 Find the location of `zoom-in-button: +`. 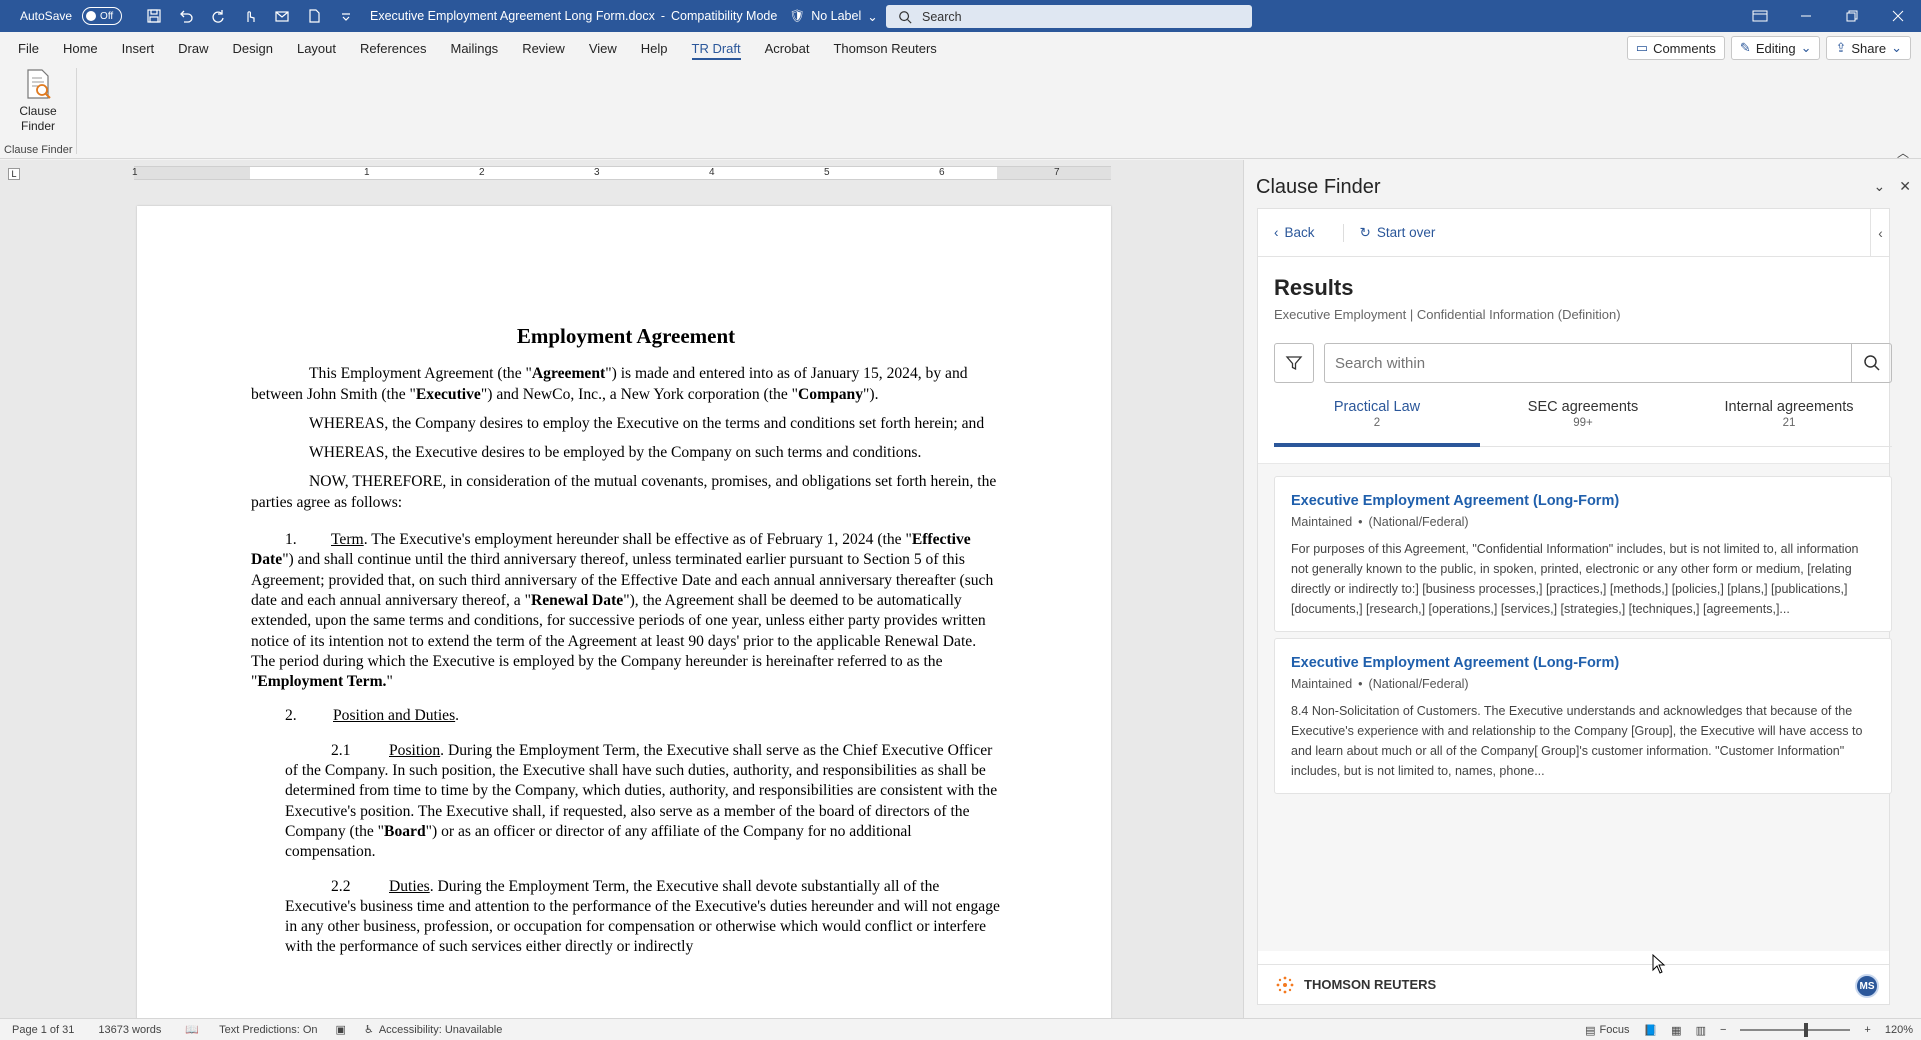

zoom-in-button: + is located at coordinates (1867, 1030).